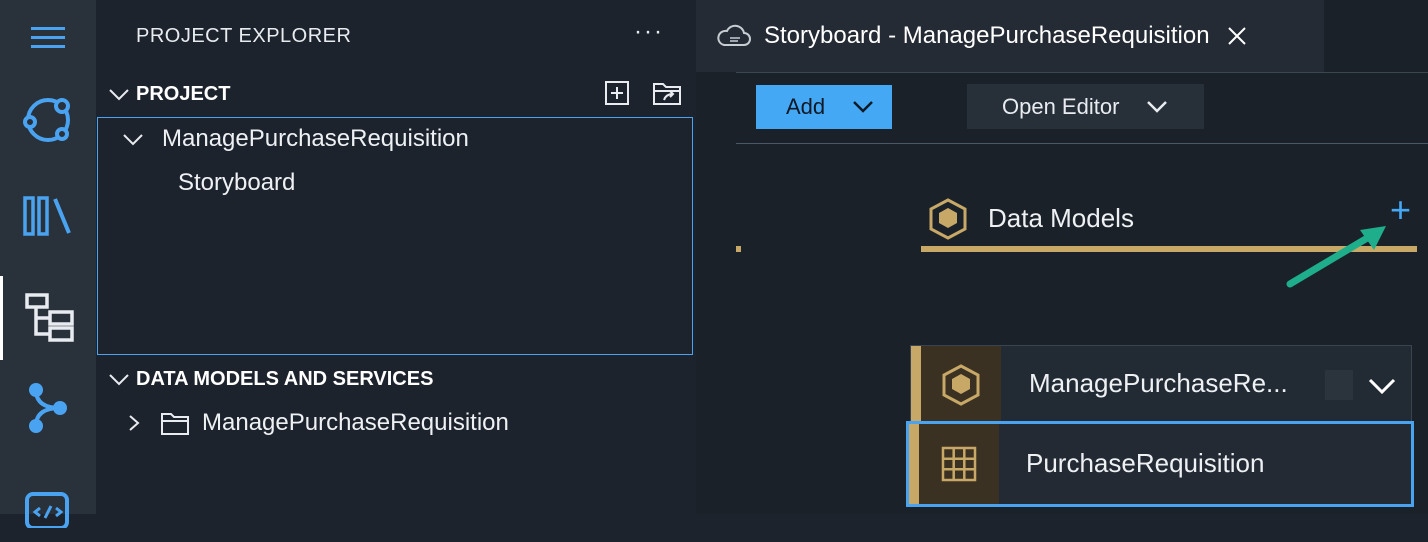 The height and width of the screenshot is (542, 1428). What do you see at coordinates (244, 36) in the screenshot?
I see `explorer-title: PROJECT EXPLORER` at bounding box center [244, 36].